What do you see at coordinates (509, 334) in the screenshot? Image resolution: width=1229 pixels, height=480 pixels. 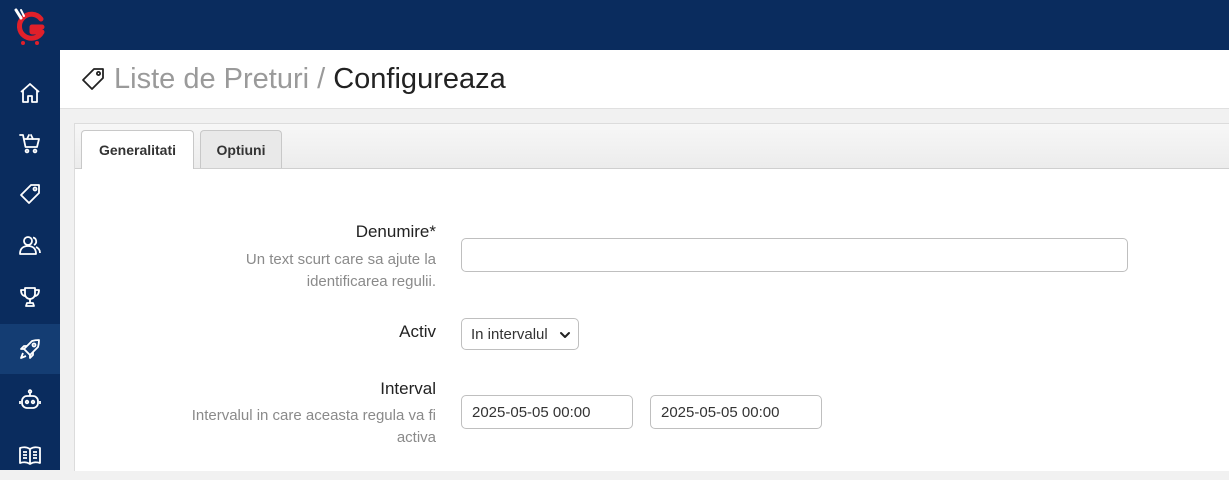 I see `activ-select-value: In intervalul` at bounding box center [509, 334].